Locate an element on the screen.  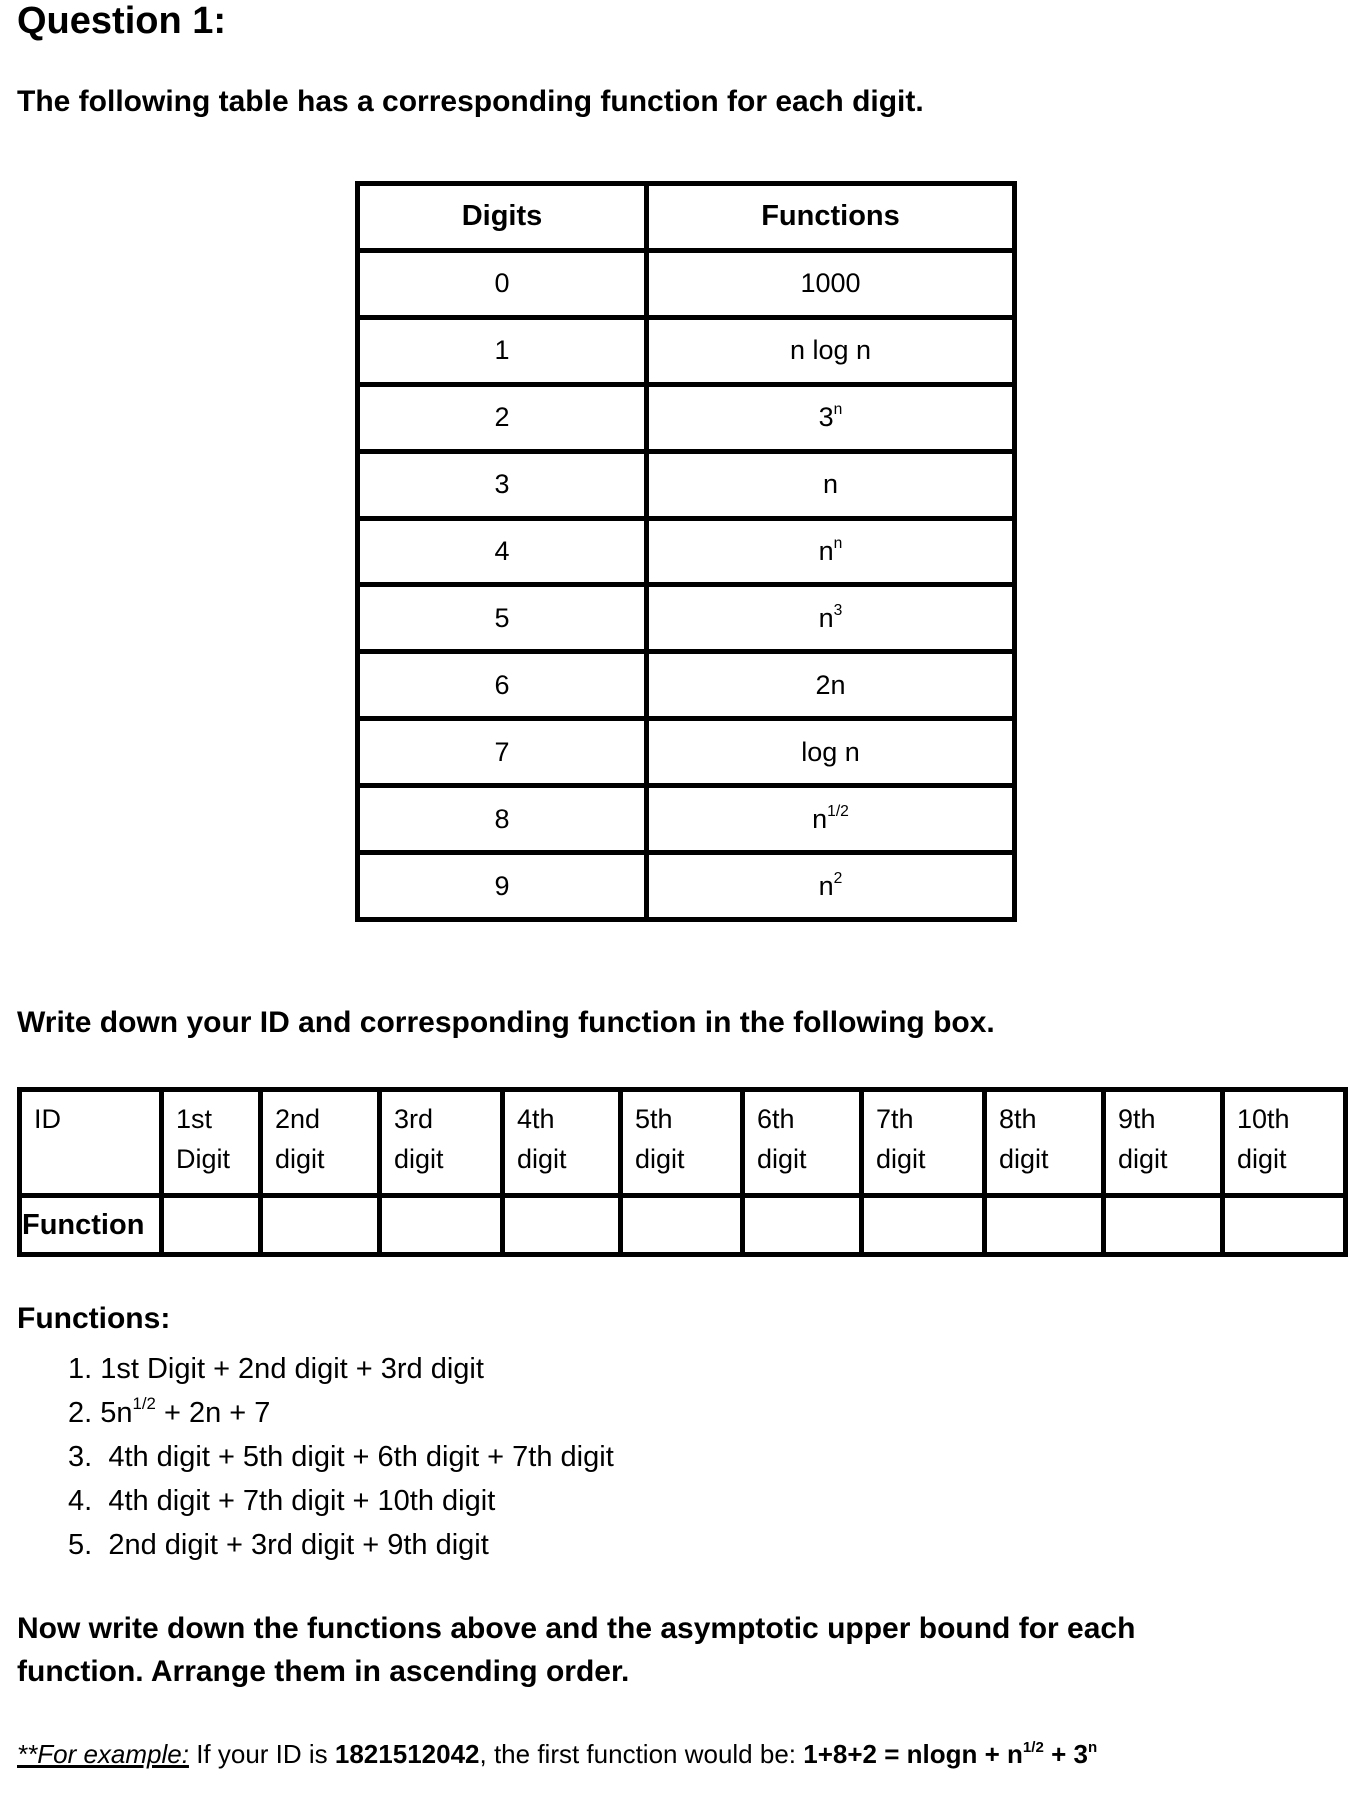
table-row: 4 nn is located at coordinates (686, 551).